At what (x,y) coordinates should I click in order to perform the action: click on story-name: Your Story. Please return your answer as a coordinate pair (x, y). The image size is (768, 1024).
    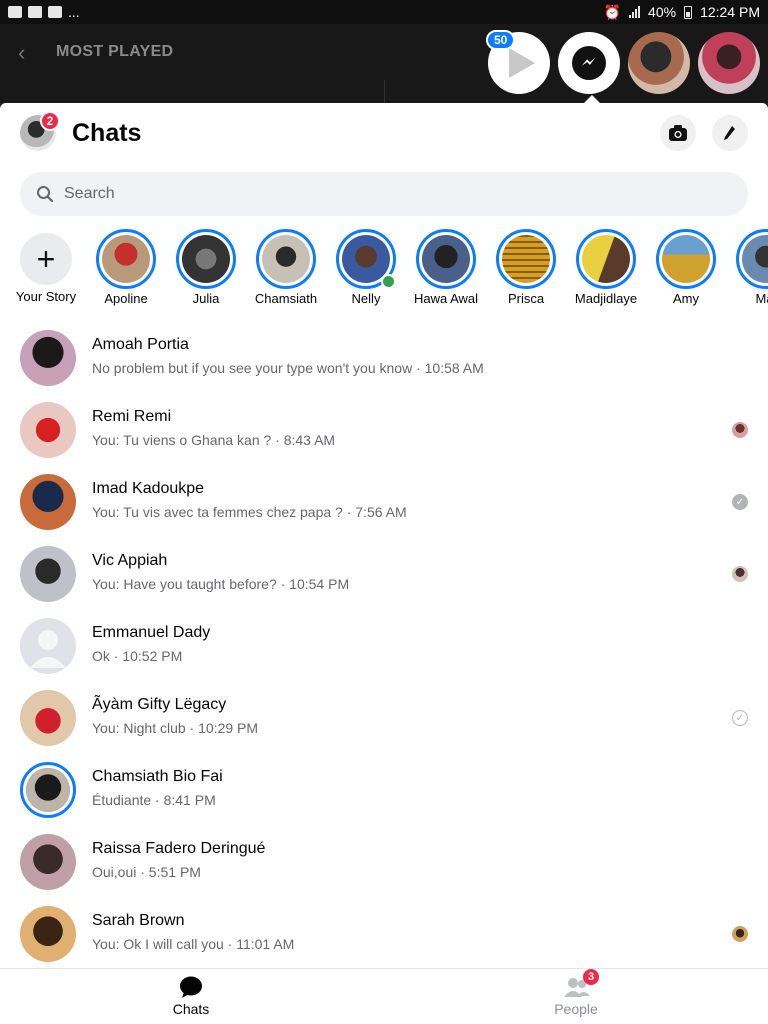
    Looking at the image, I should click on (46, 296).